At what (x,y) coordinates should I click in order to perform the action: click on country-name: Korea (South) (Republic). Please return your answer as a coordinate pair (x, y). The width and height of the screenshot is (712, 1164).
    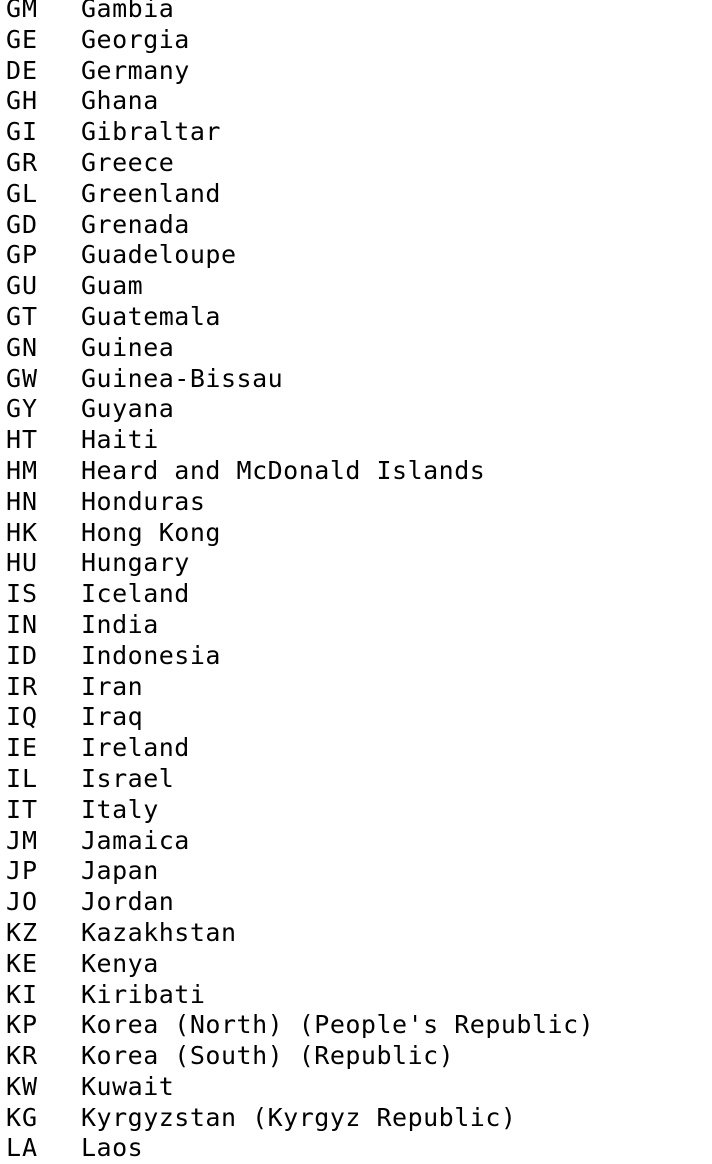
    Looking at the image, I should click on (268, 1056).